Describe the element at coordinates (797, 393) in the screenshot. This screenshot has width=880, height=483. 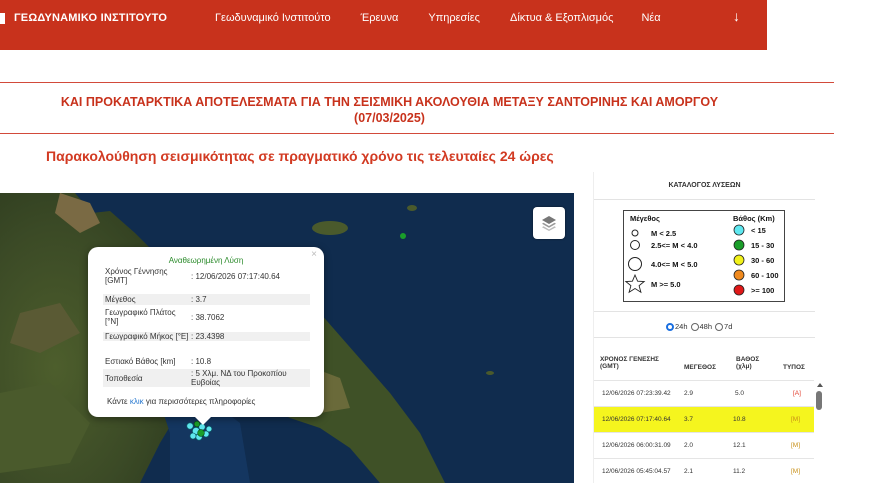
I see `cell-type: [A]` at that location.